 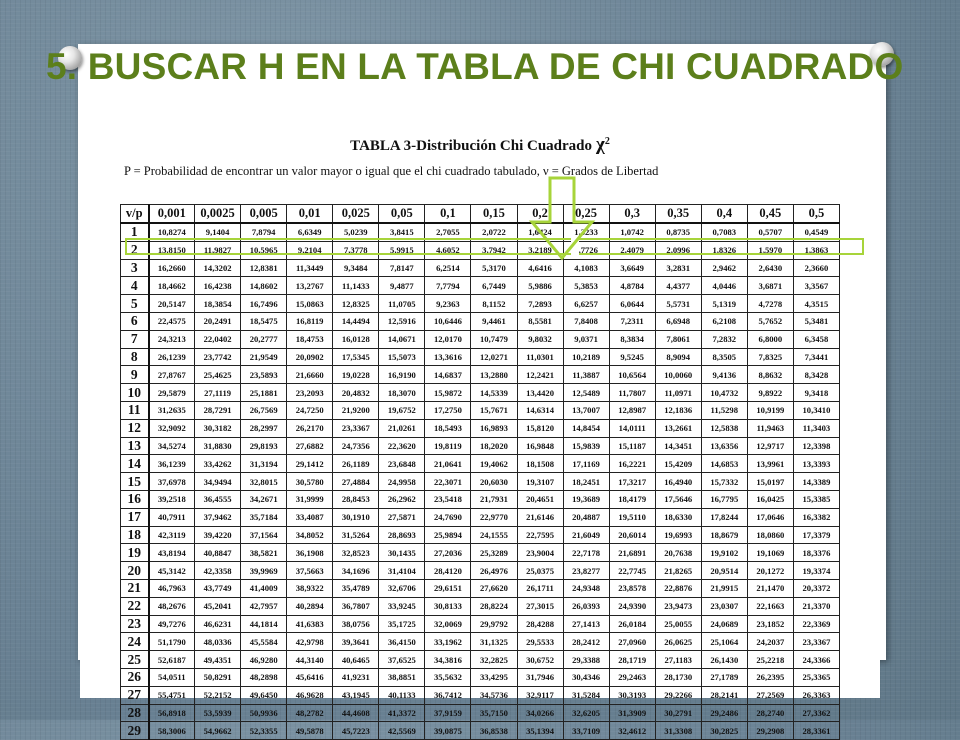 What do you see at coordinates (356, 642) in the screenshot?
I see `value-cell: 39,3641` at bounding box center [356, 642].